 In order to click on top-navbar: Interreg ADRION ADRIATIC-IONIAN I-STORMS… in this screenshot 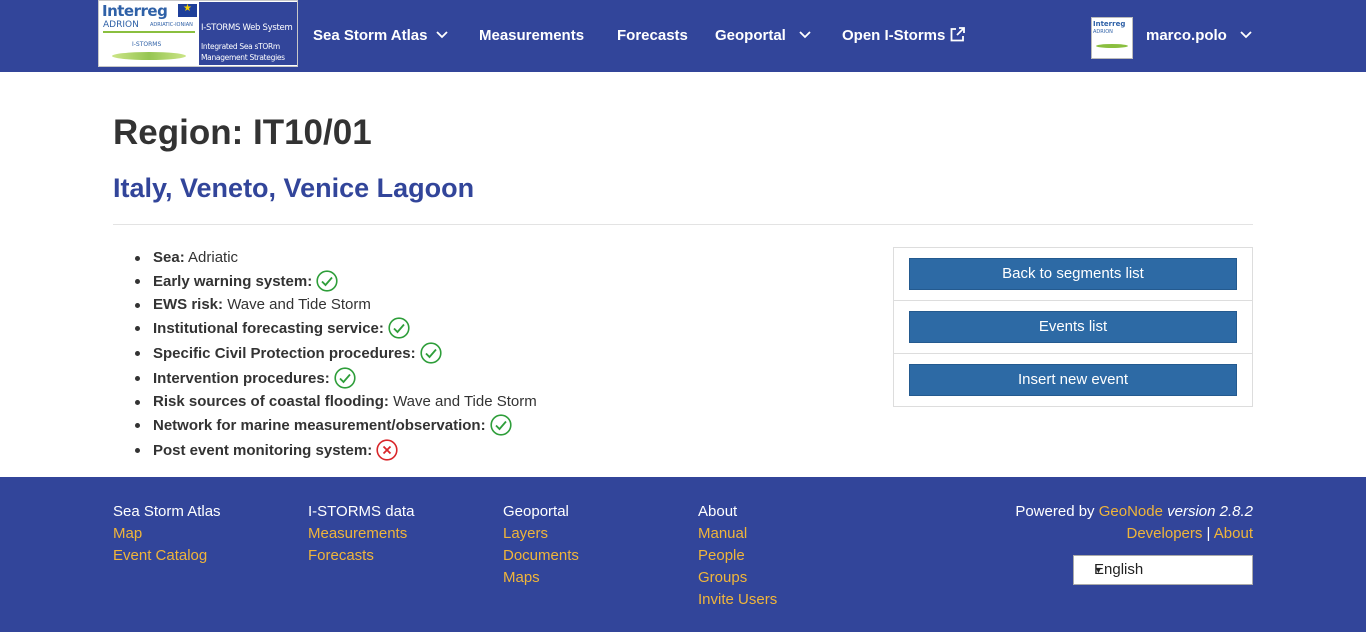, I will do `click(683, 36)`.